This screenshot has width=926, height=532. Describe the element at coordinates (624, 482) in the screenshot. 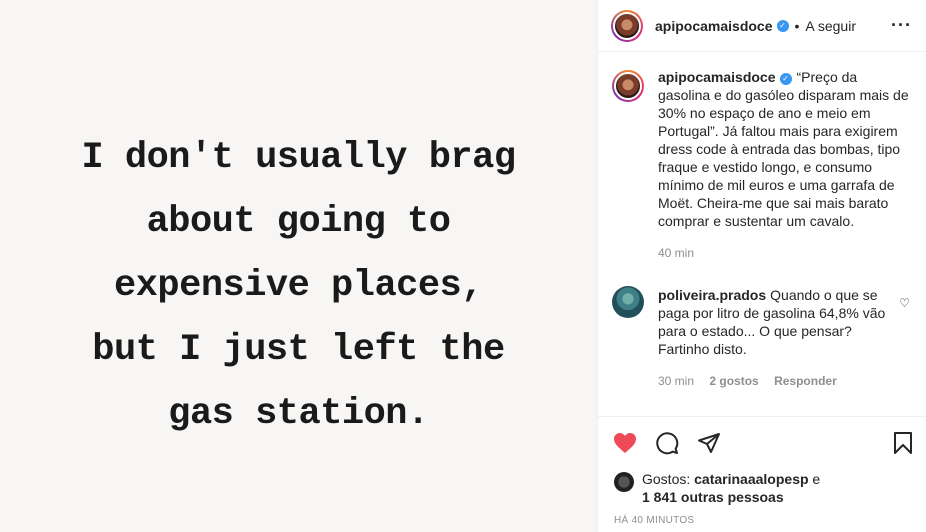

I see `liker-avatar` at that location.